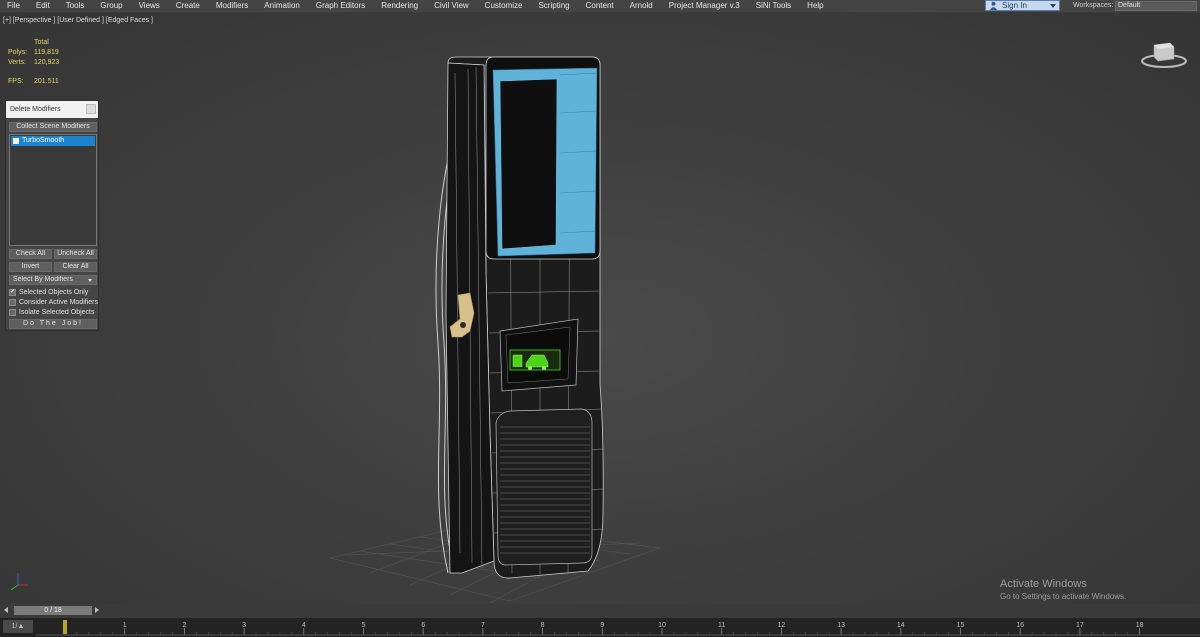  I want to click on next-frame-icon, so click(97, 610).